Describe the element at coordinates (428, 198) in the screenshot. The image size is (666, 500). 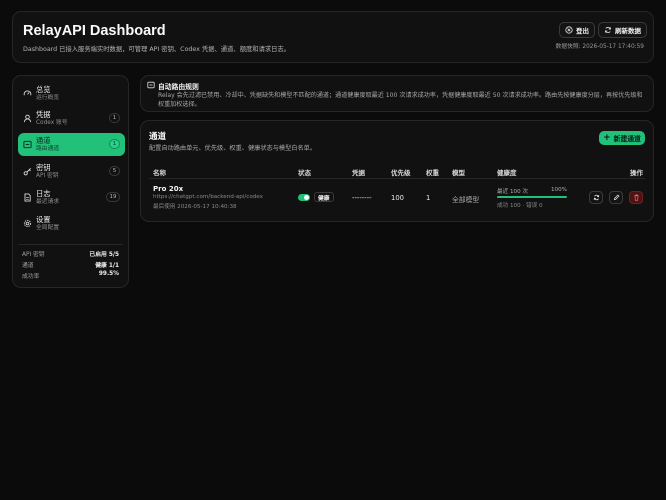
I see `channel-weight: 1` at that location.